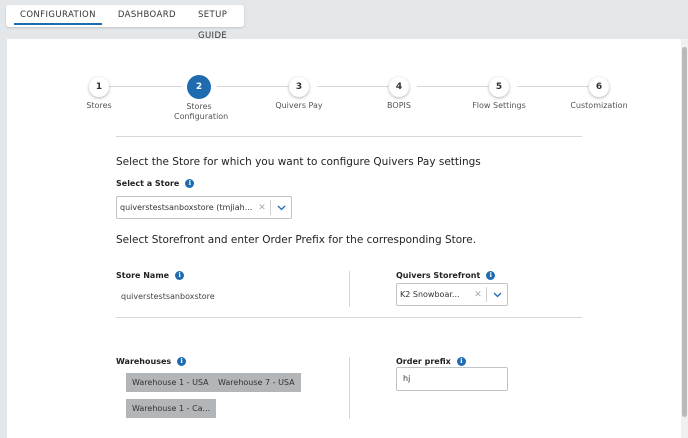 This screenshot has width=688, height=438. I want to click on storefront-label: Quivers Storefront i, so click(446, 275).